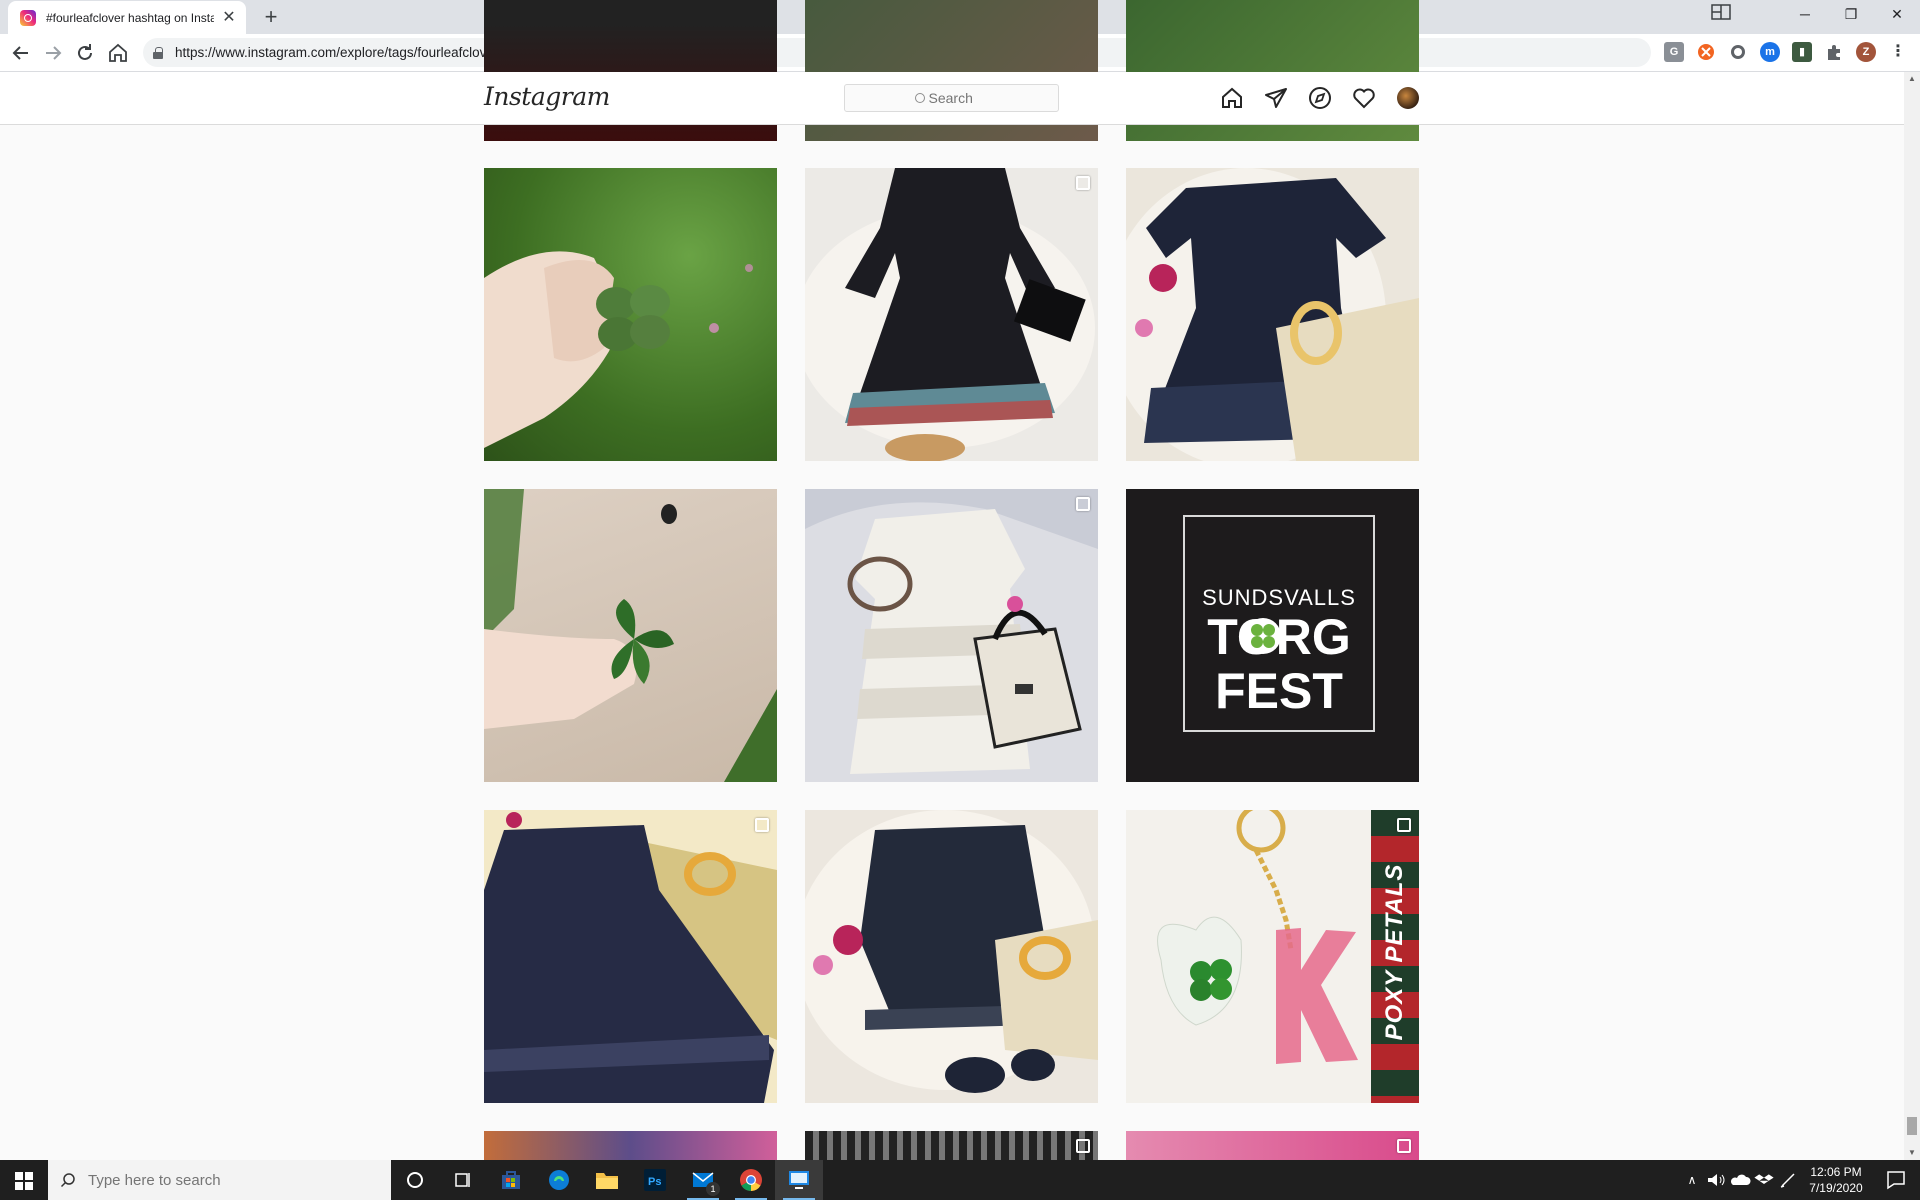 The height and width of the screenshot is (1200, 1920). I want to click on show-hidden-icons-icon: ∧, so click(1692, 1180).